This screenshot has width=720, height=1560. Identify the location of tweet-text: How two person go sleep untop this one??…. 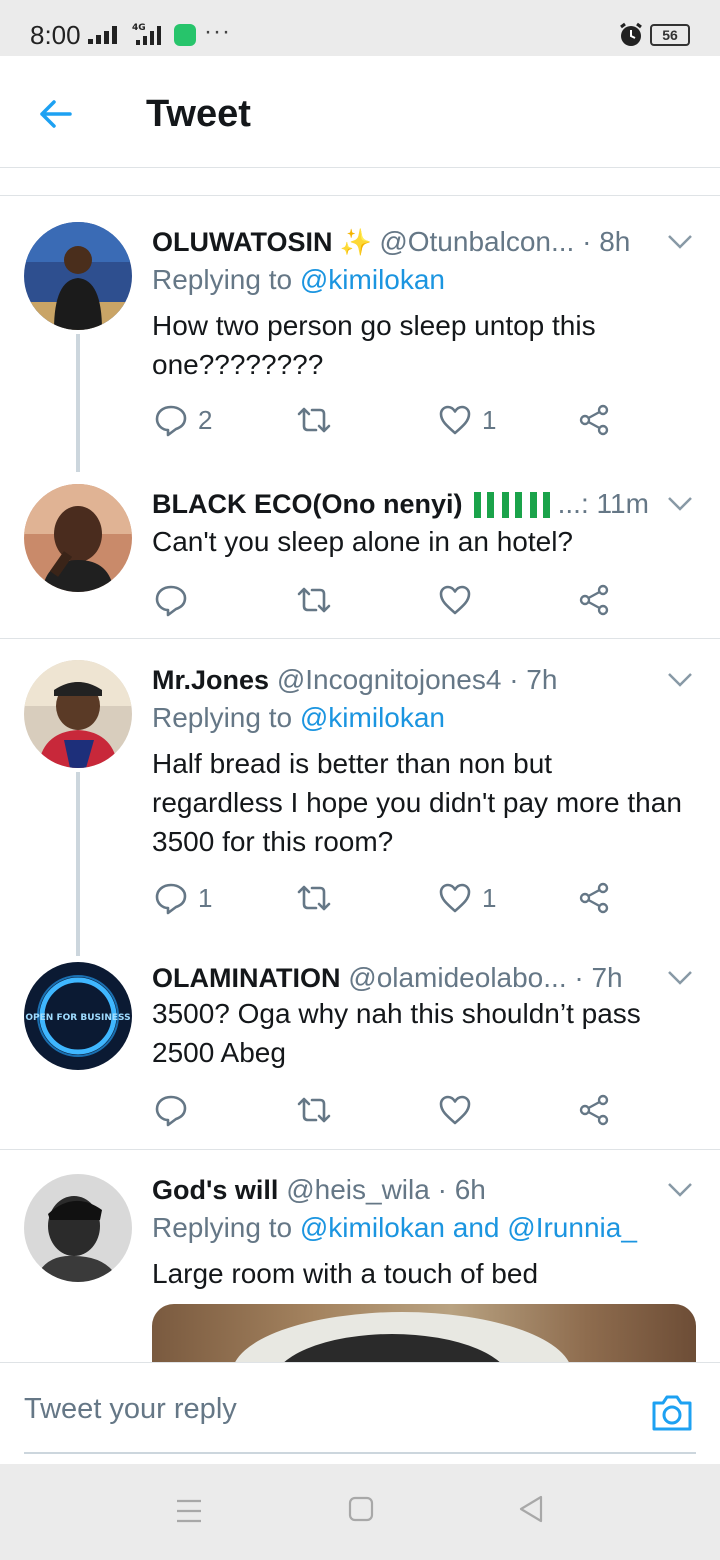
(374, 345).